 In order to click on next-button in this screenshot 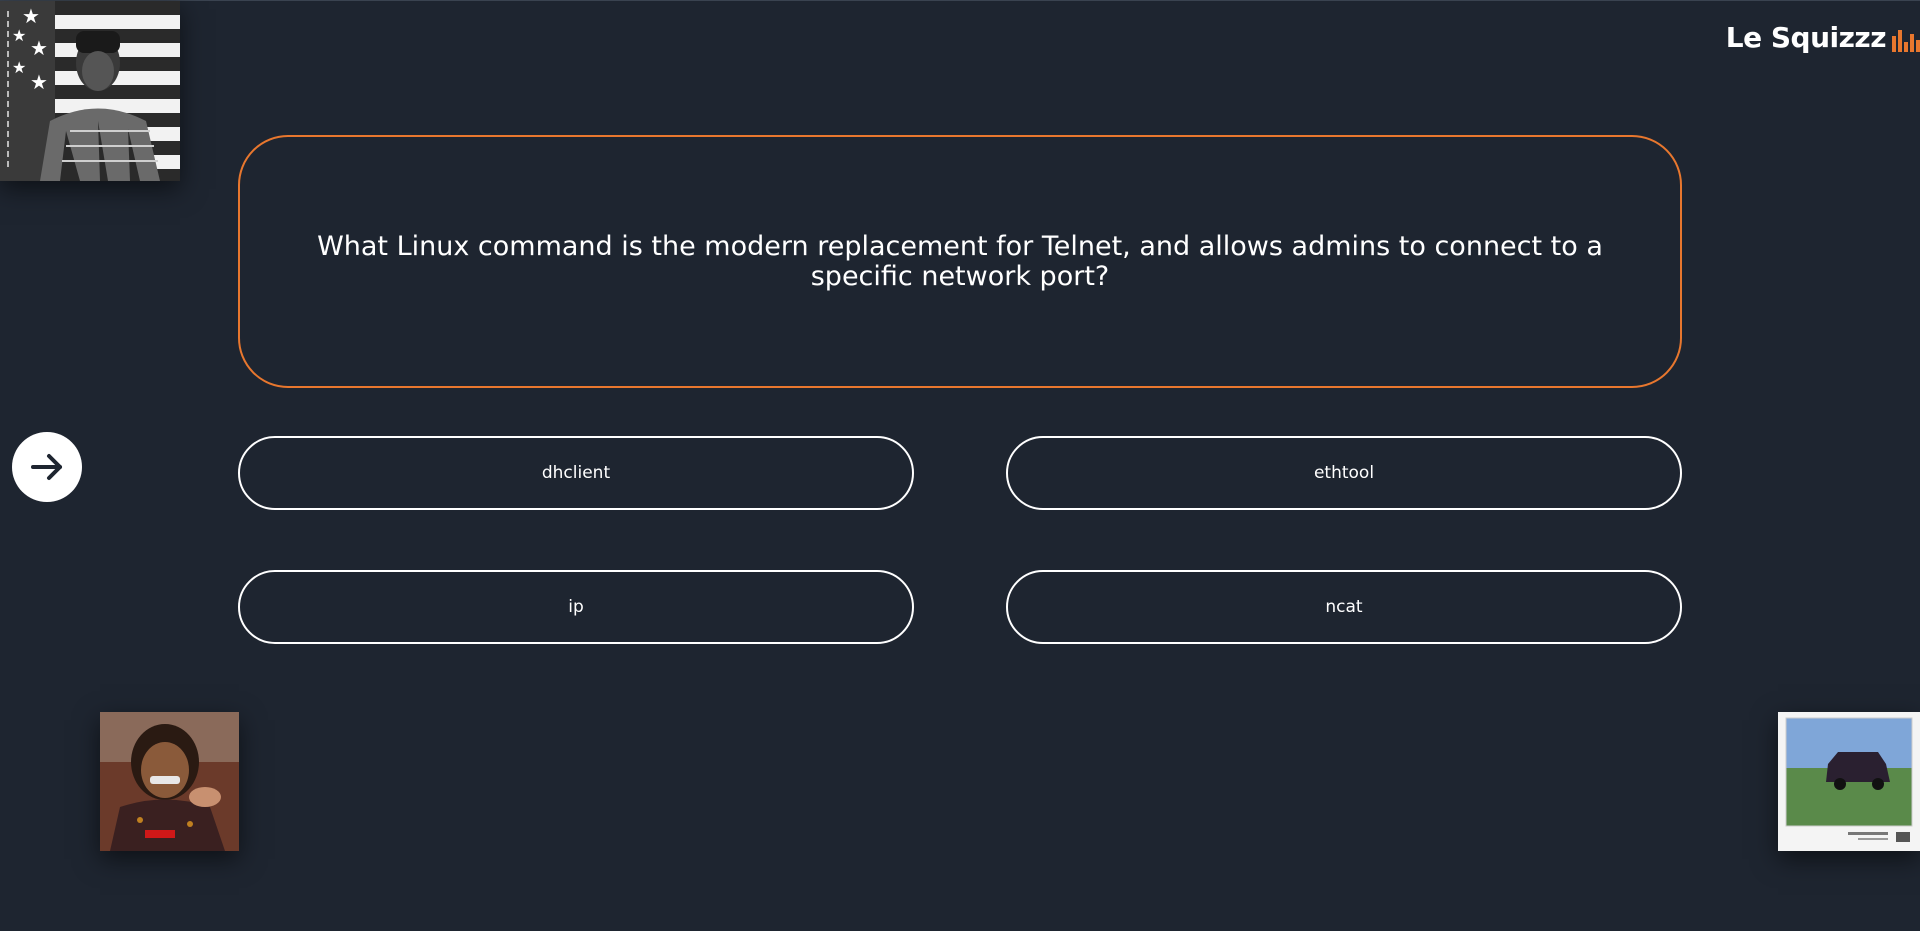, I will do `click(47, 467)`.